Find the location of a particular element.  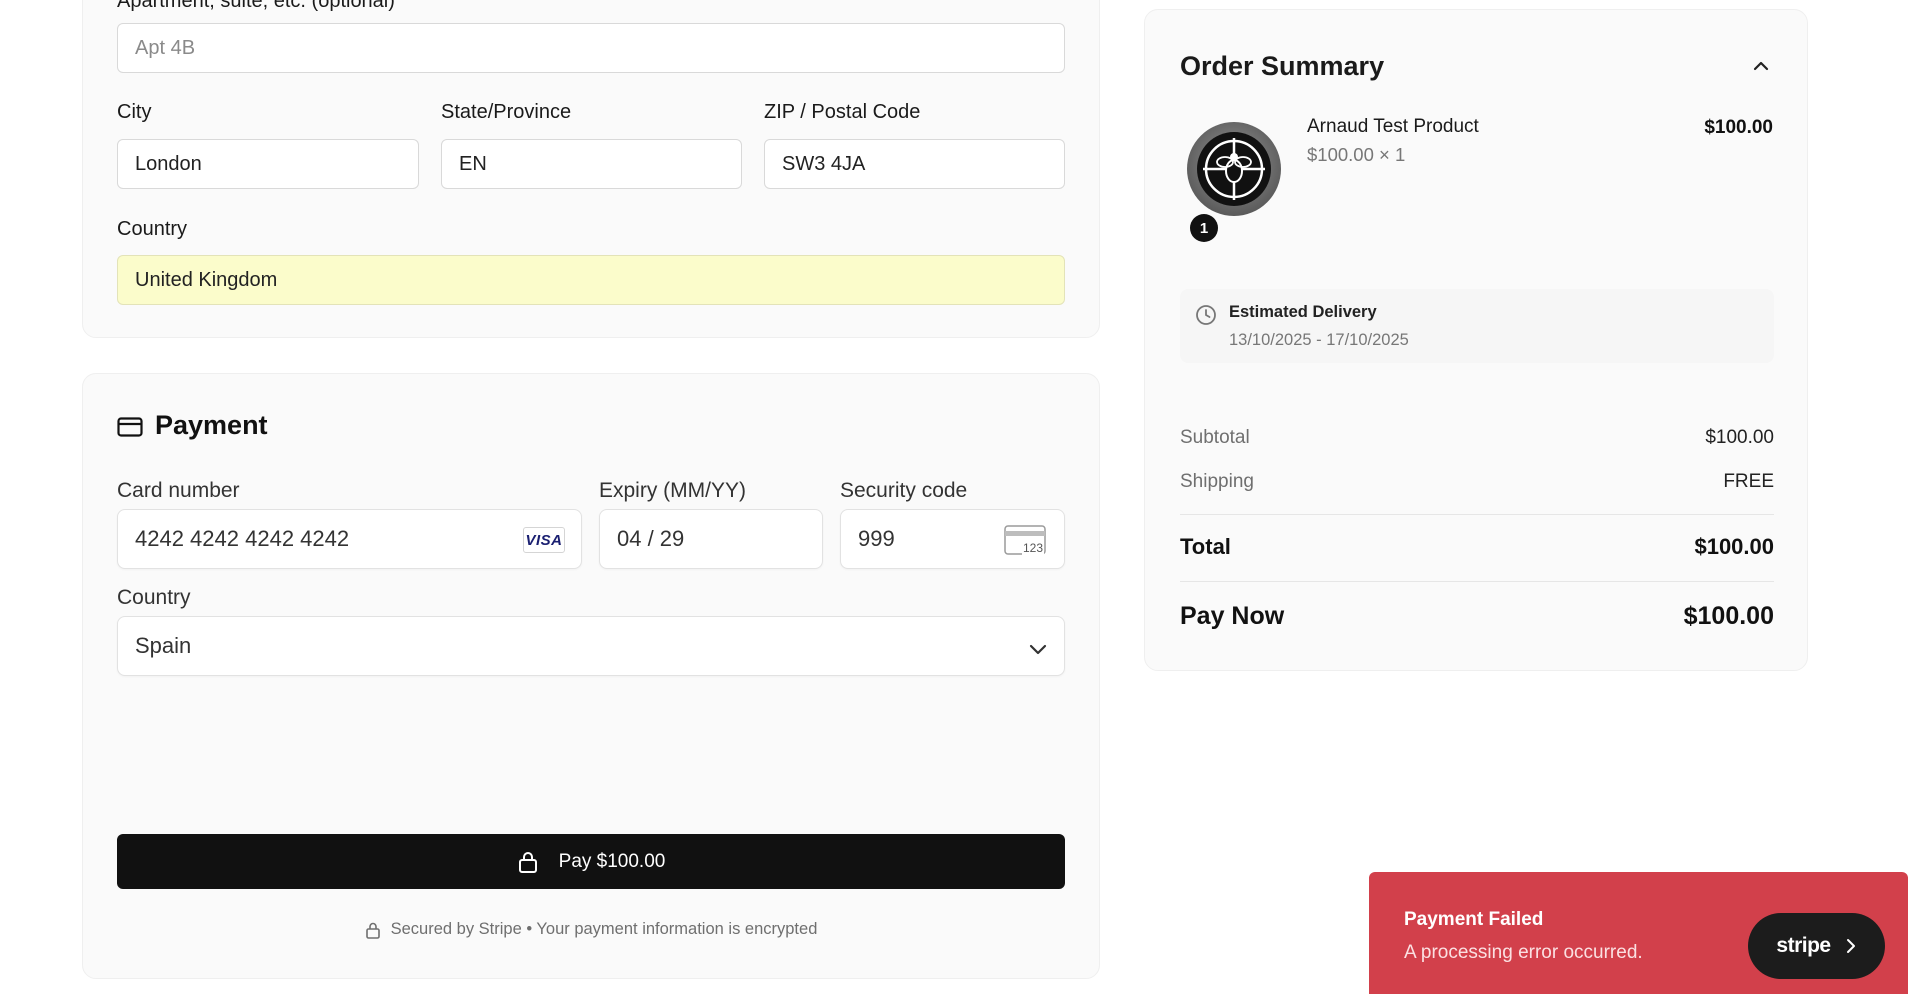

payment-country-select: Spain is located at coordinates (591, 646).